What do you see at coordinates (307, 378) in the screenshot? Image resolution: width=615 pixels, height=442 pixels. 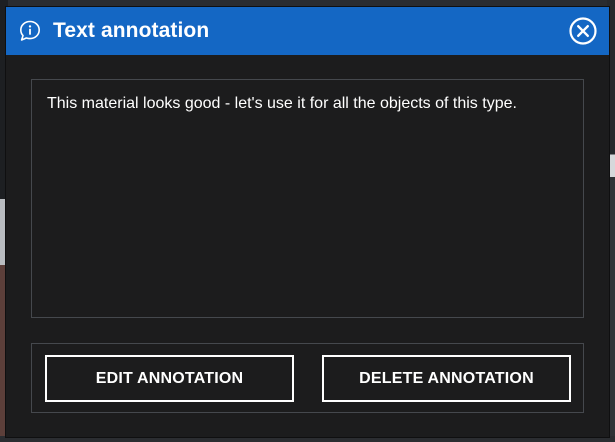 I see `action-button-group: EDIT ANNOTATION DELETE ANNOTATION` at bounding box center [307, 378].